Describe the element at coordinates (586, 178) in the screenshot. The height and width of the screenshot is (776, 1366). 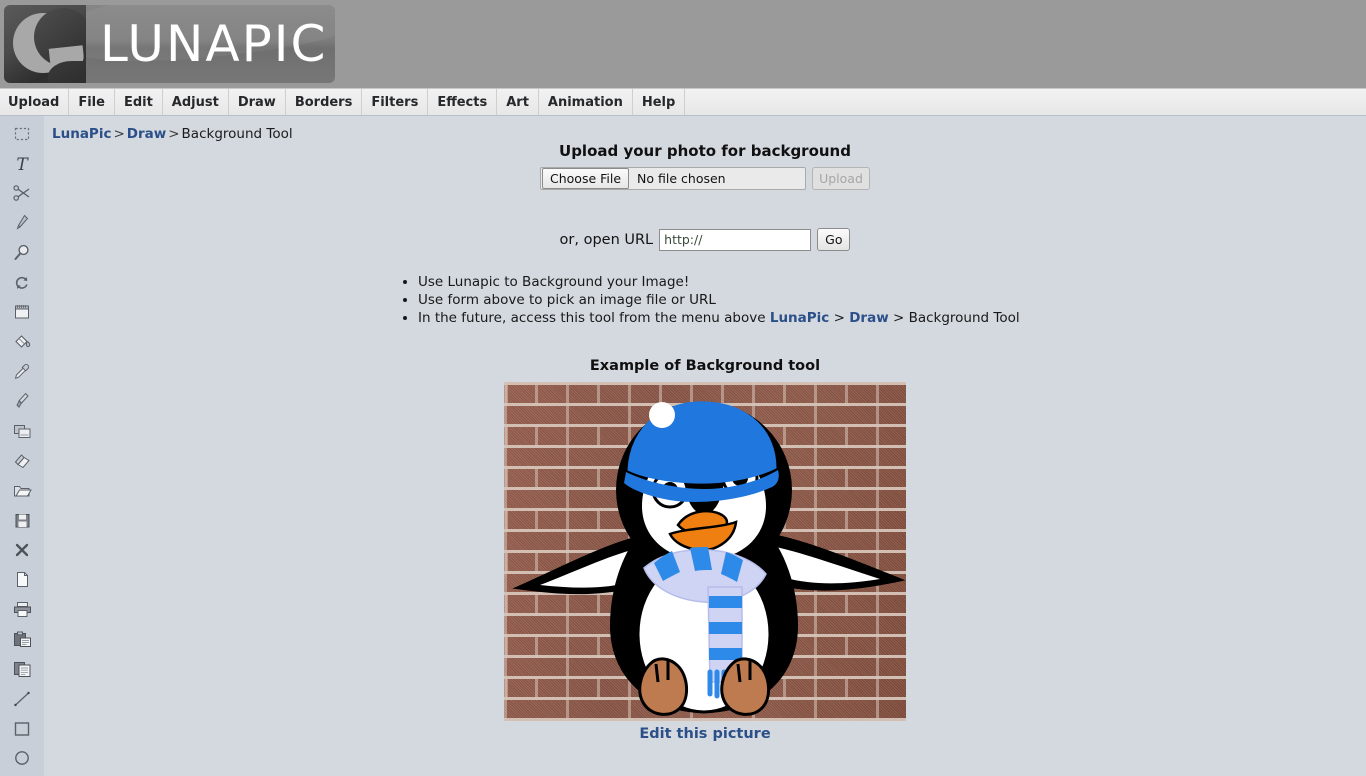
I see `choose-file-button: Choose File` at that location.